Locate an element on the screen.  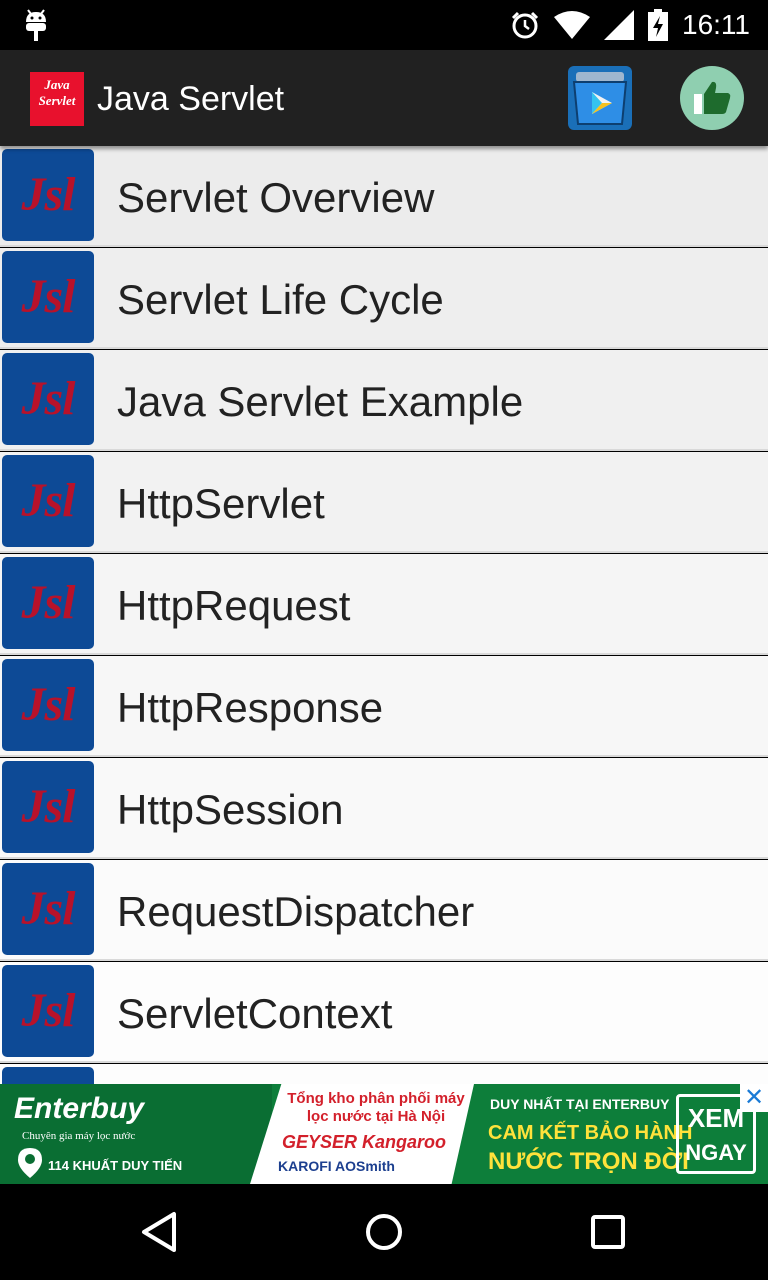
list-item-partial is located at coordinates (384, 1074).